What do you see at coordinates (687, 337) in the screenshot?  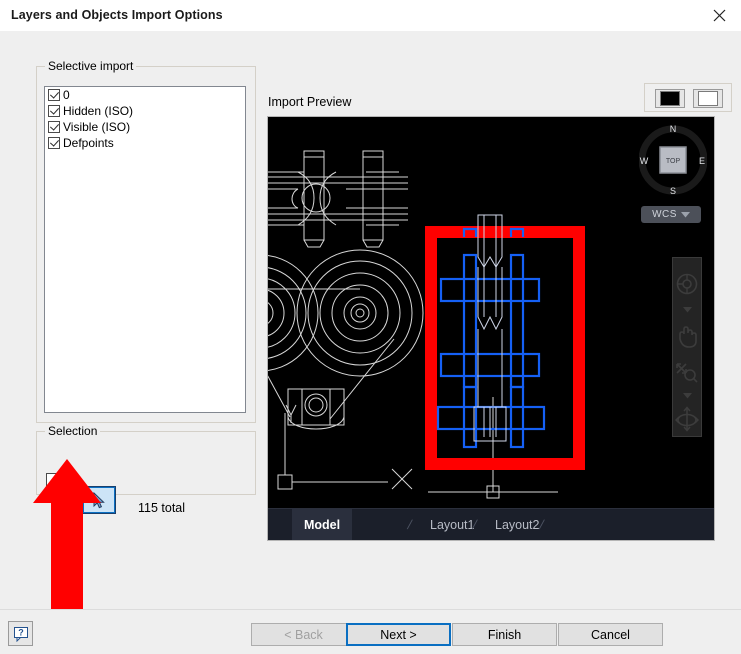 I see `pan-hand-icon` at bounding box center [687, 337].